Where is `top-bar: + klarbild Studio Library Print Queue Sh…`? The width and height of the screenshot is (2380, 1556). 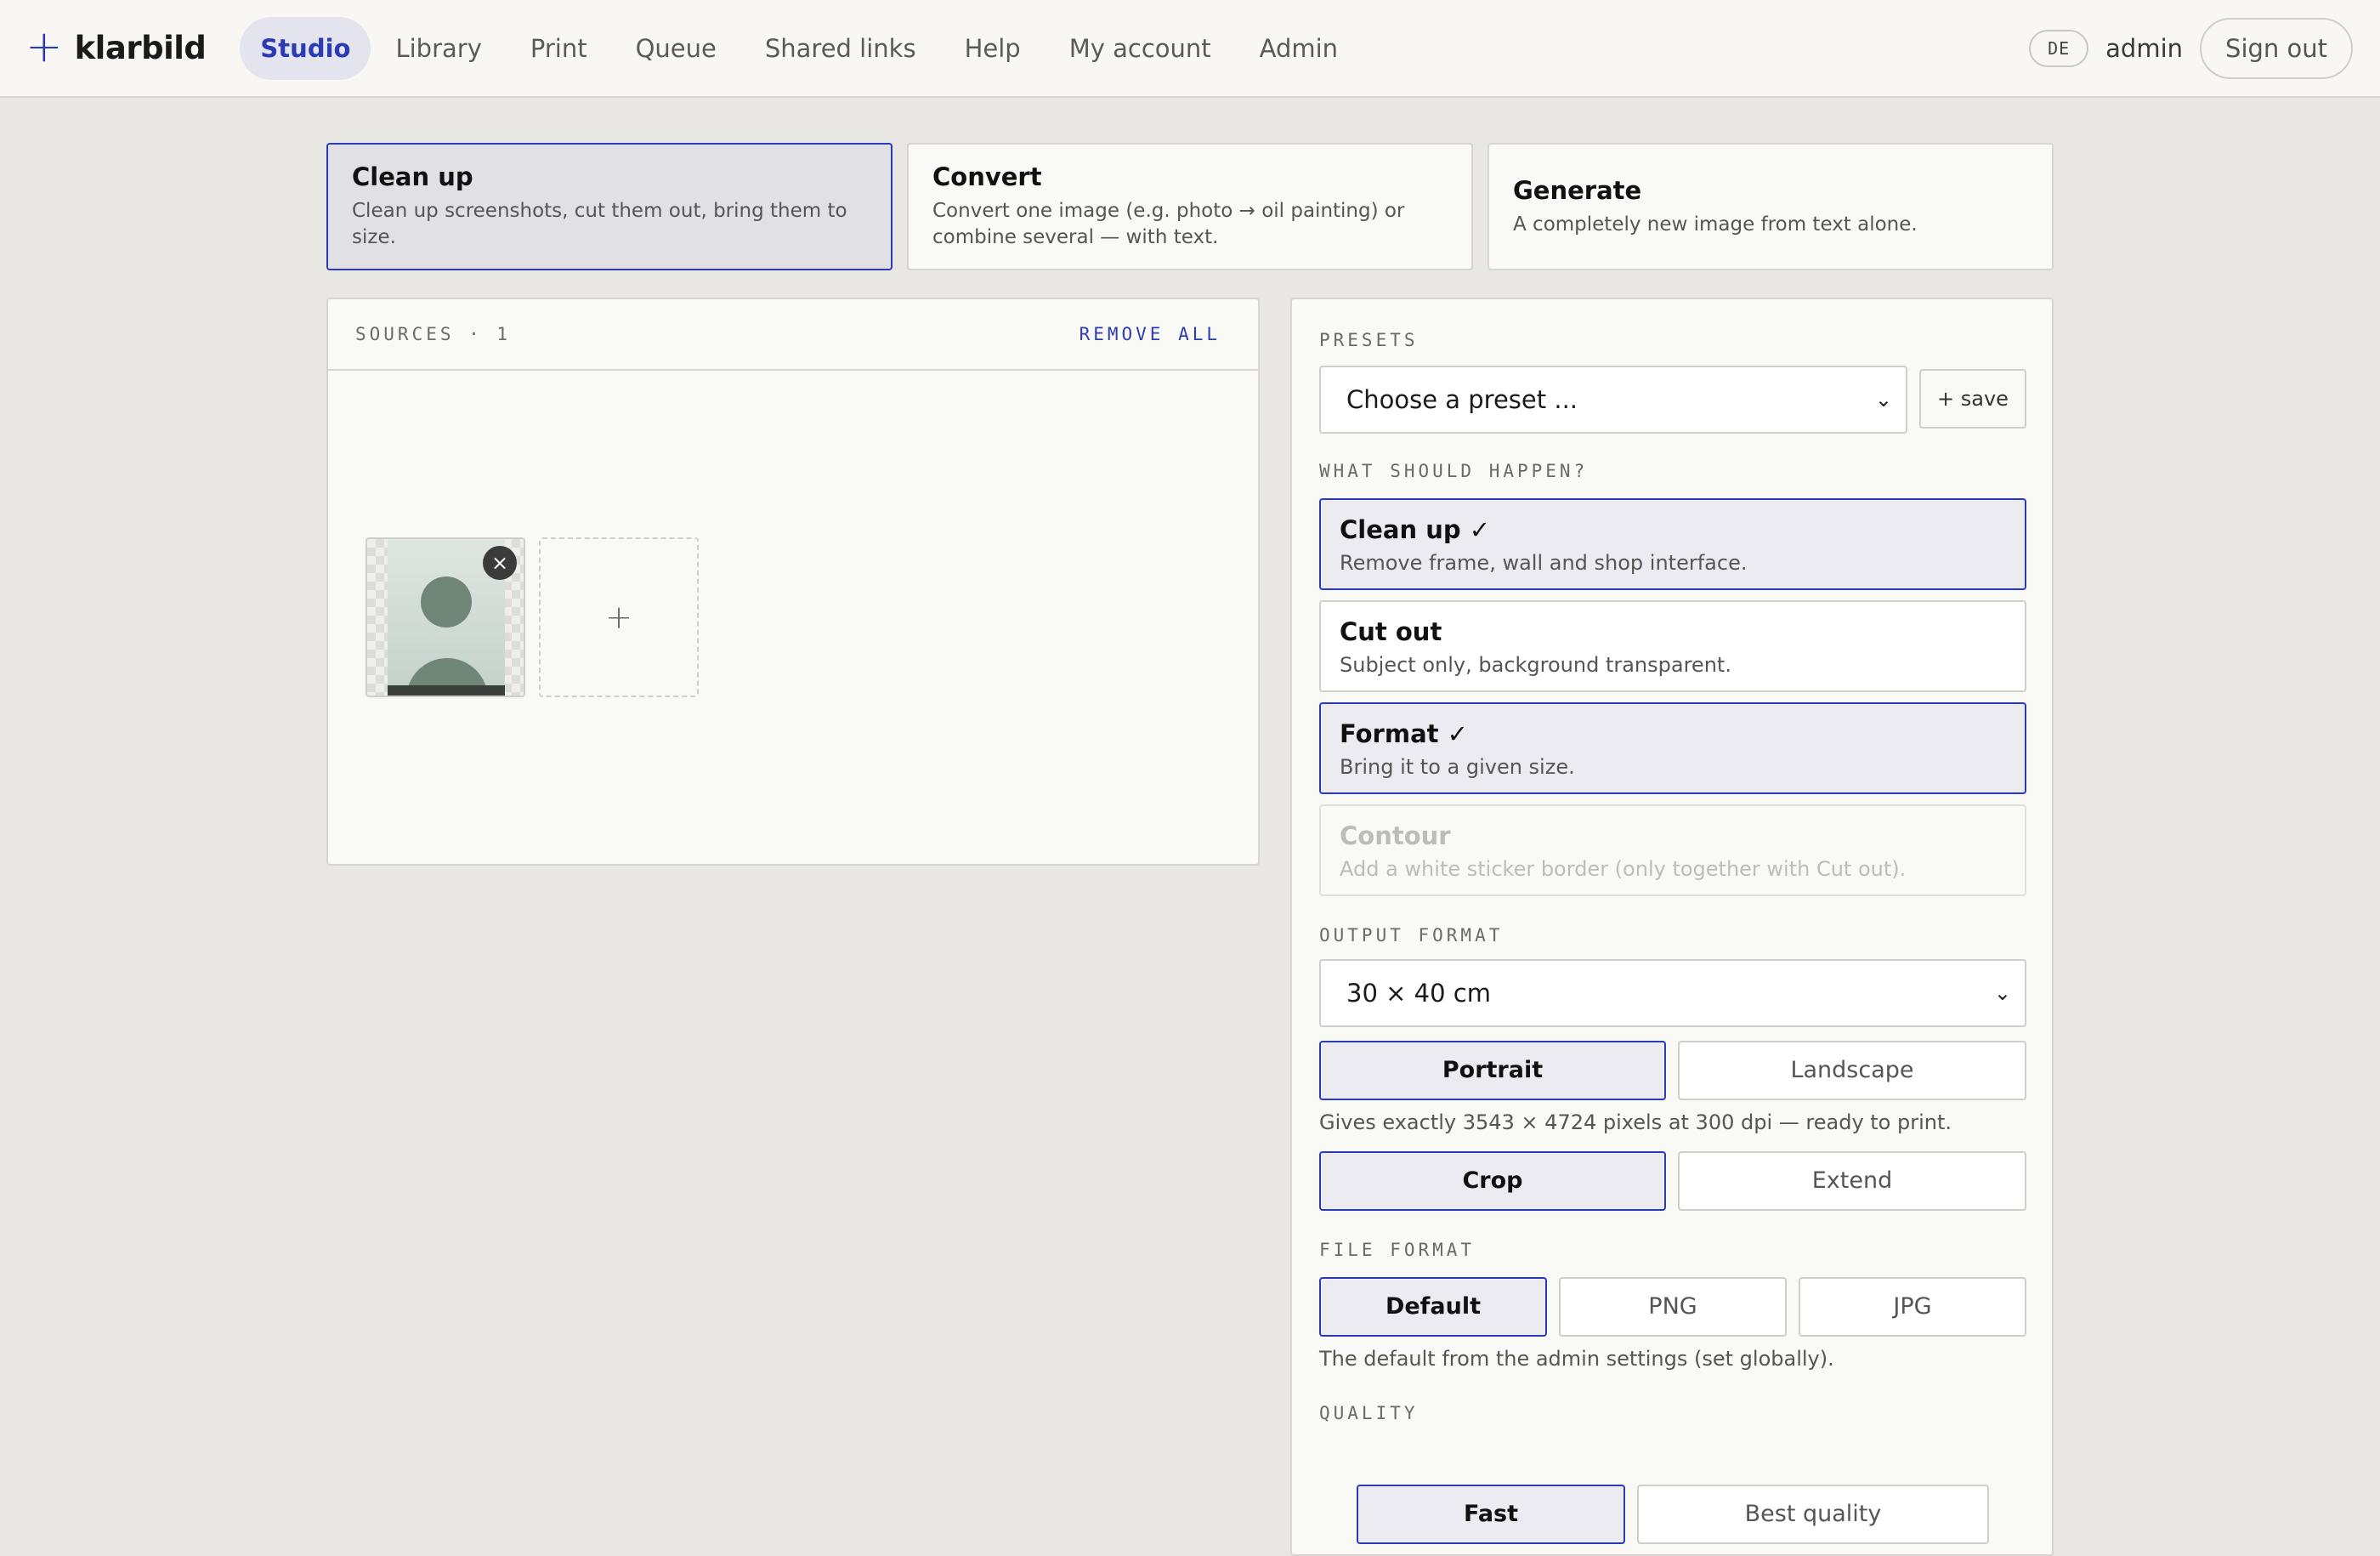
top-bar: + klarbild Studio Library Print Queue Sh… is located at coordinates (1190, 49).